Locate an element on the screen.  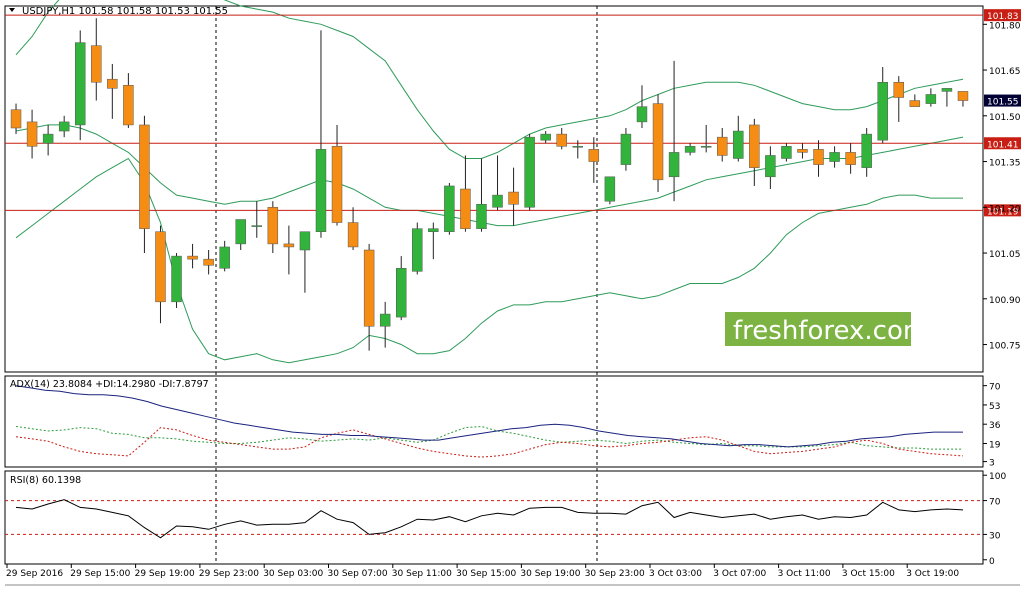
rsi-lines is located at coordinates (494, 519).